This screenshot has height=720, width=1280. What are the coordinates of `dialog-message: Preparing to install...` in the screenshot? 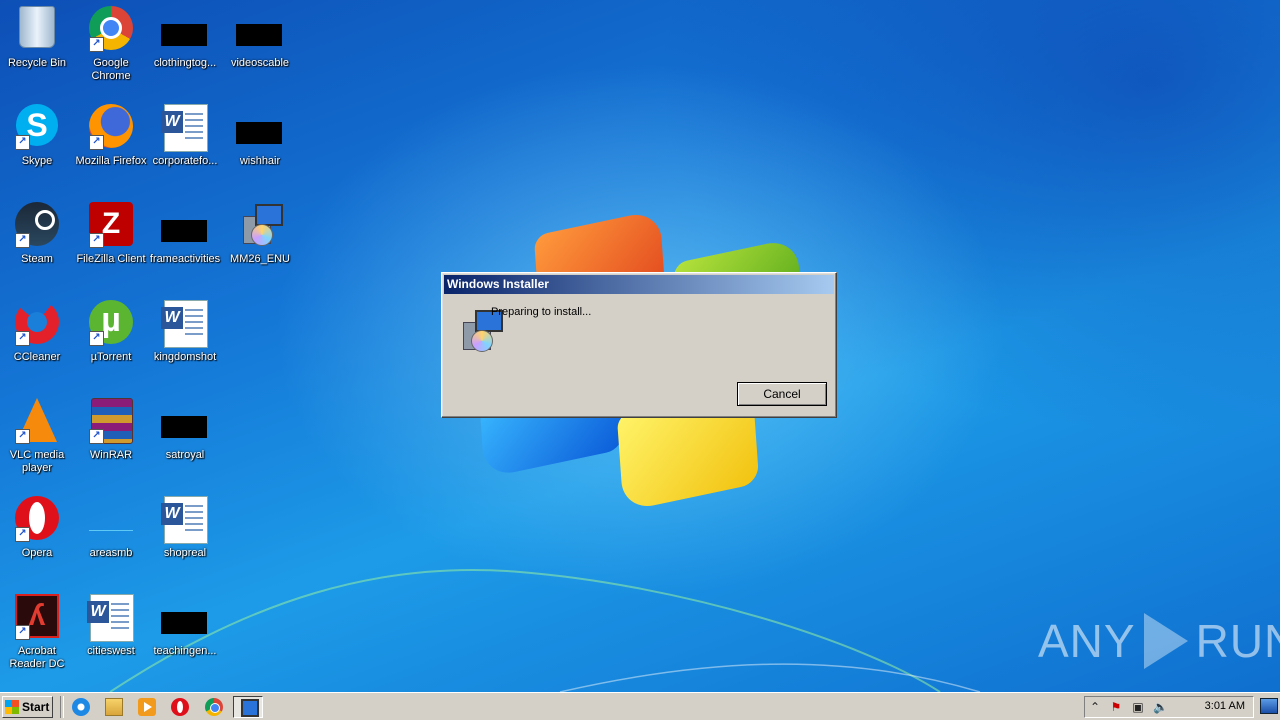 It's located at (541, 312).